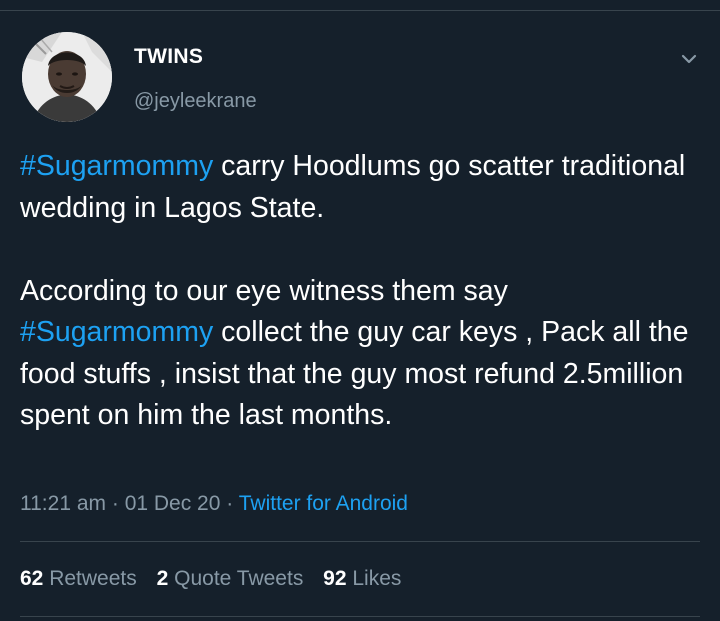 This screenshot has height=621, width=720. Describe the element at coordinates (63, 503) in the screenshot. I see `tweet-time: 11:21 am` at that location.